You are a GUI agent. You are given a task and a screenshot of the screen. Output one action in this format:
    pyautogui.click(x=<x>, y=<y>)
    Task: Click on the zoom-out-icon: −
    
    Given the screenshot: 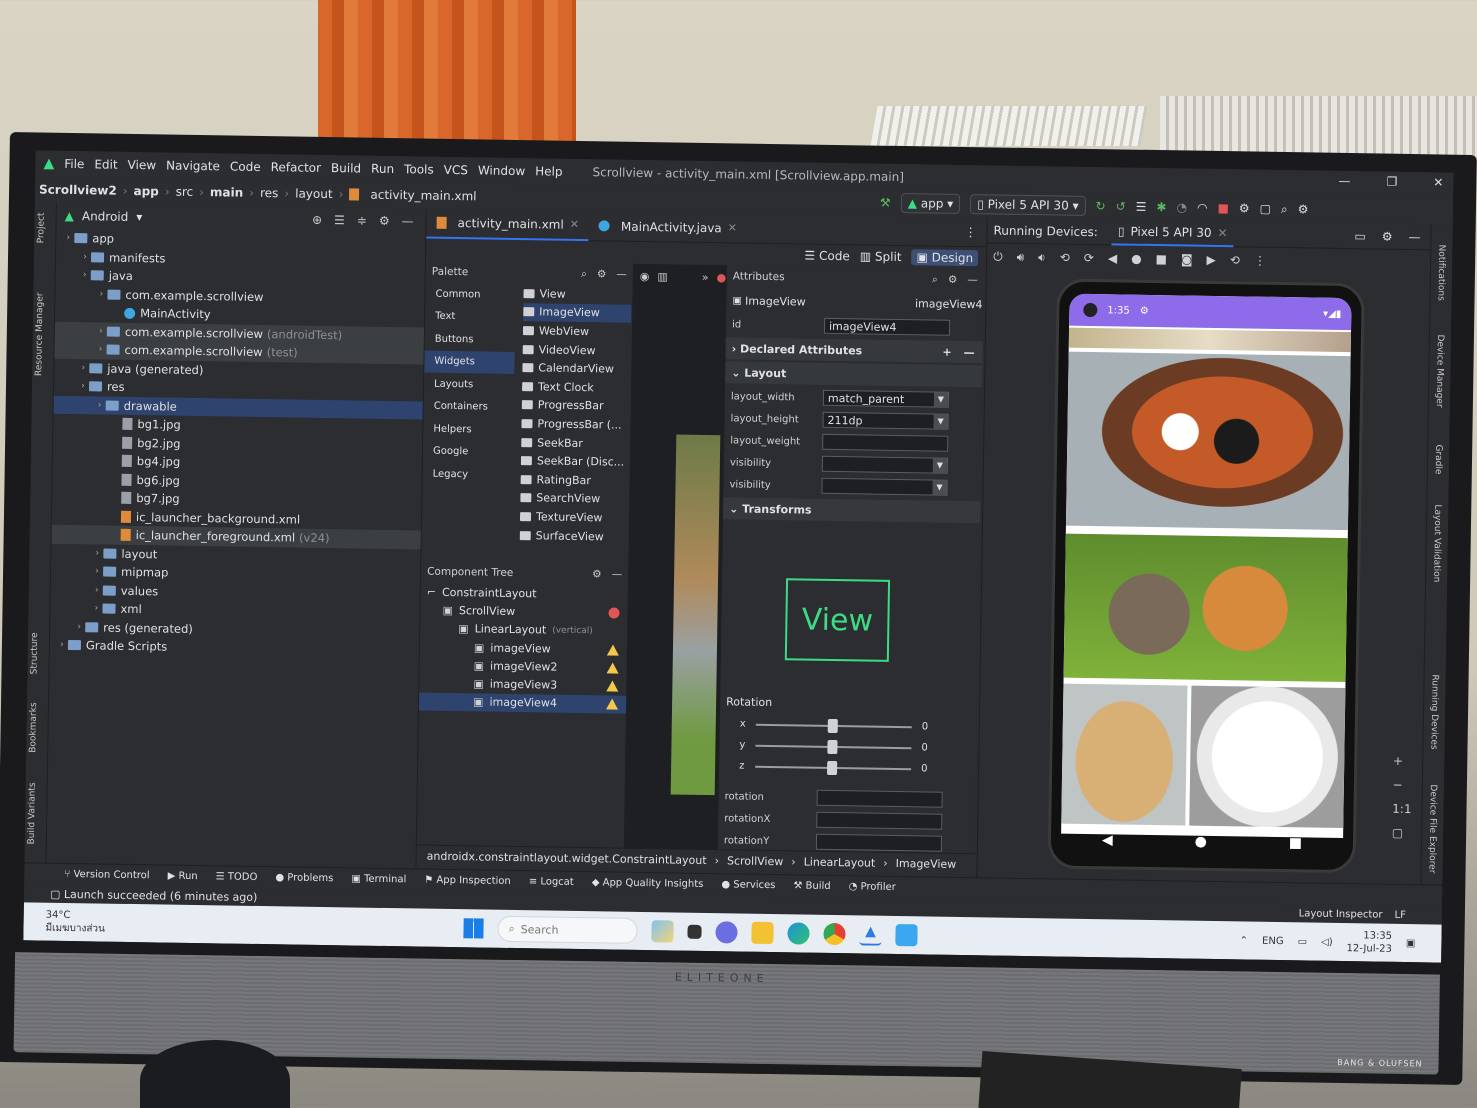 What is the action you would take?
    pyautogui.click(x=1402, y=785)
    